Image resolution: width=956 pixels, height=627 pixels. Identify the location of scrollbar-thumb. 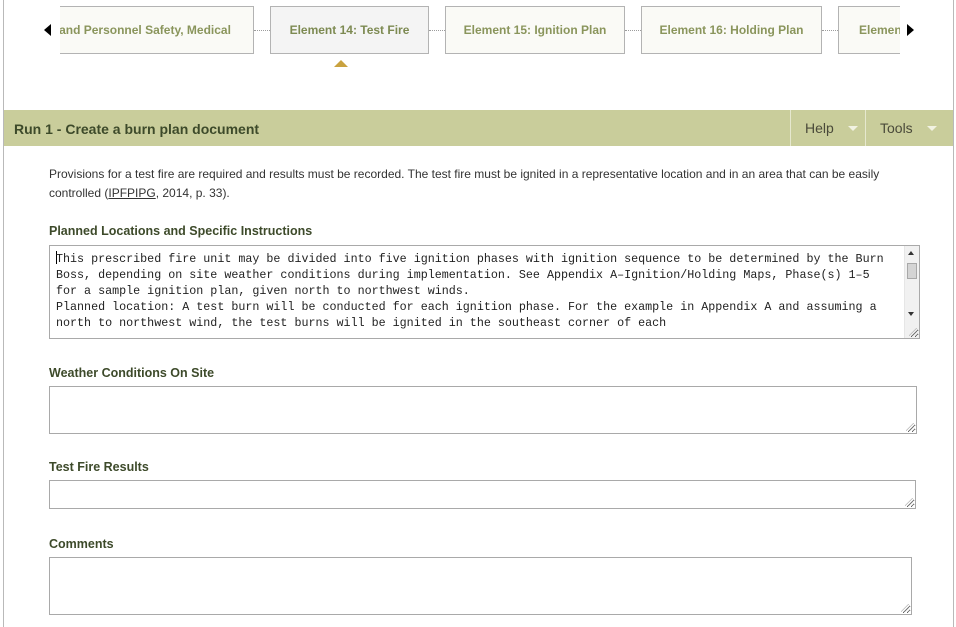
(912, 271).